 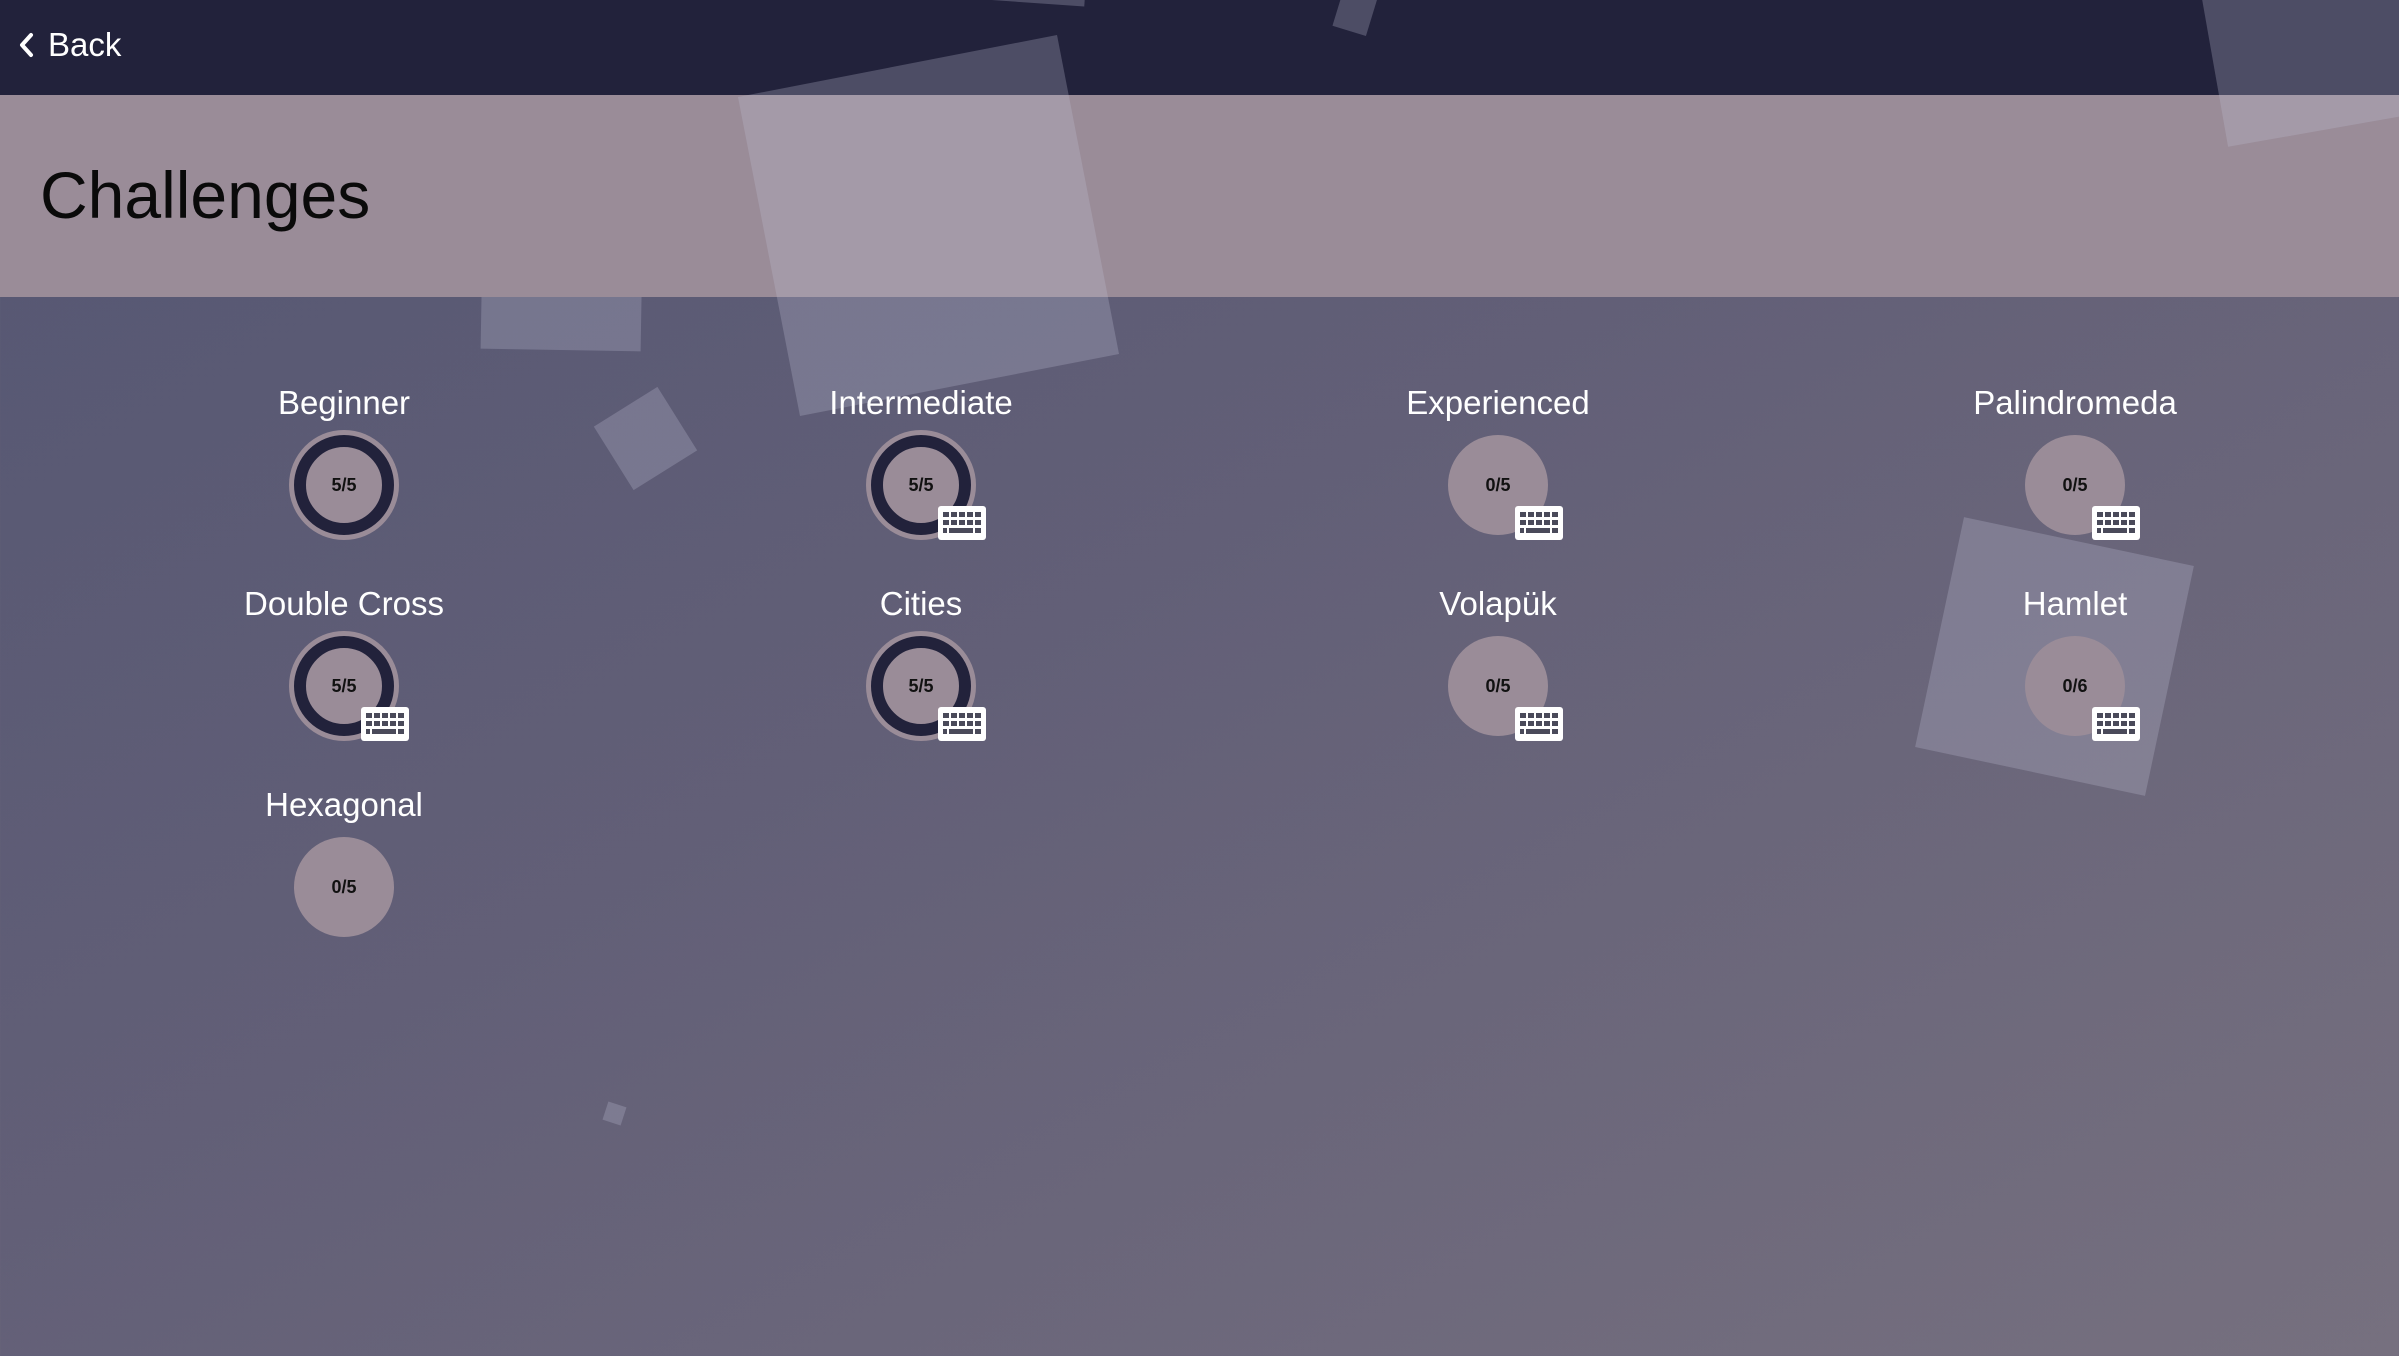 I want to click on level-card: Experienced 0/5, so click(x=1498, y=473).